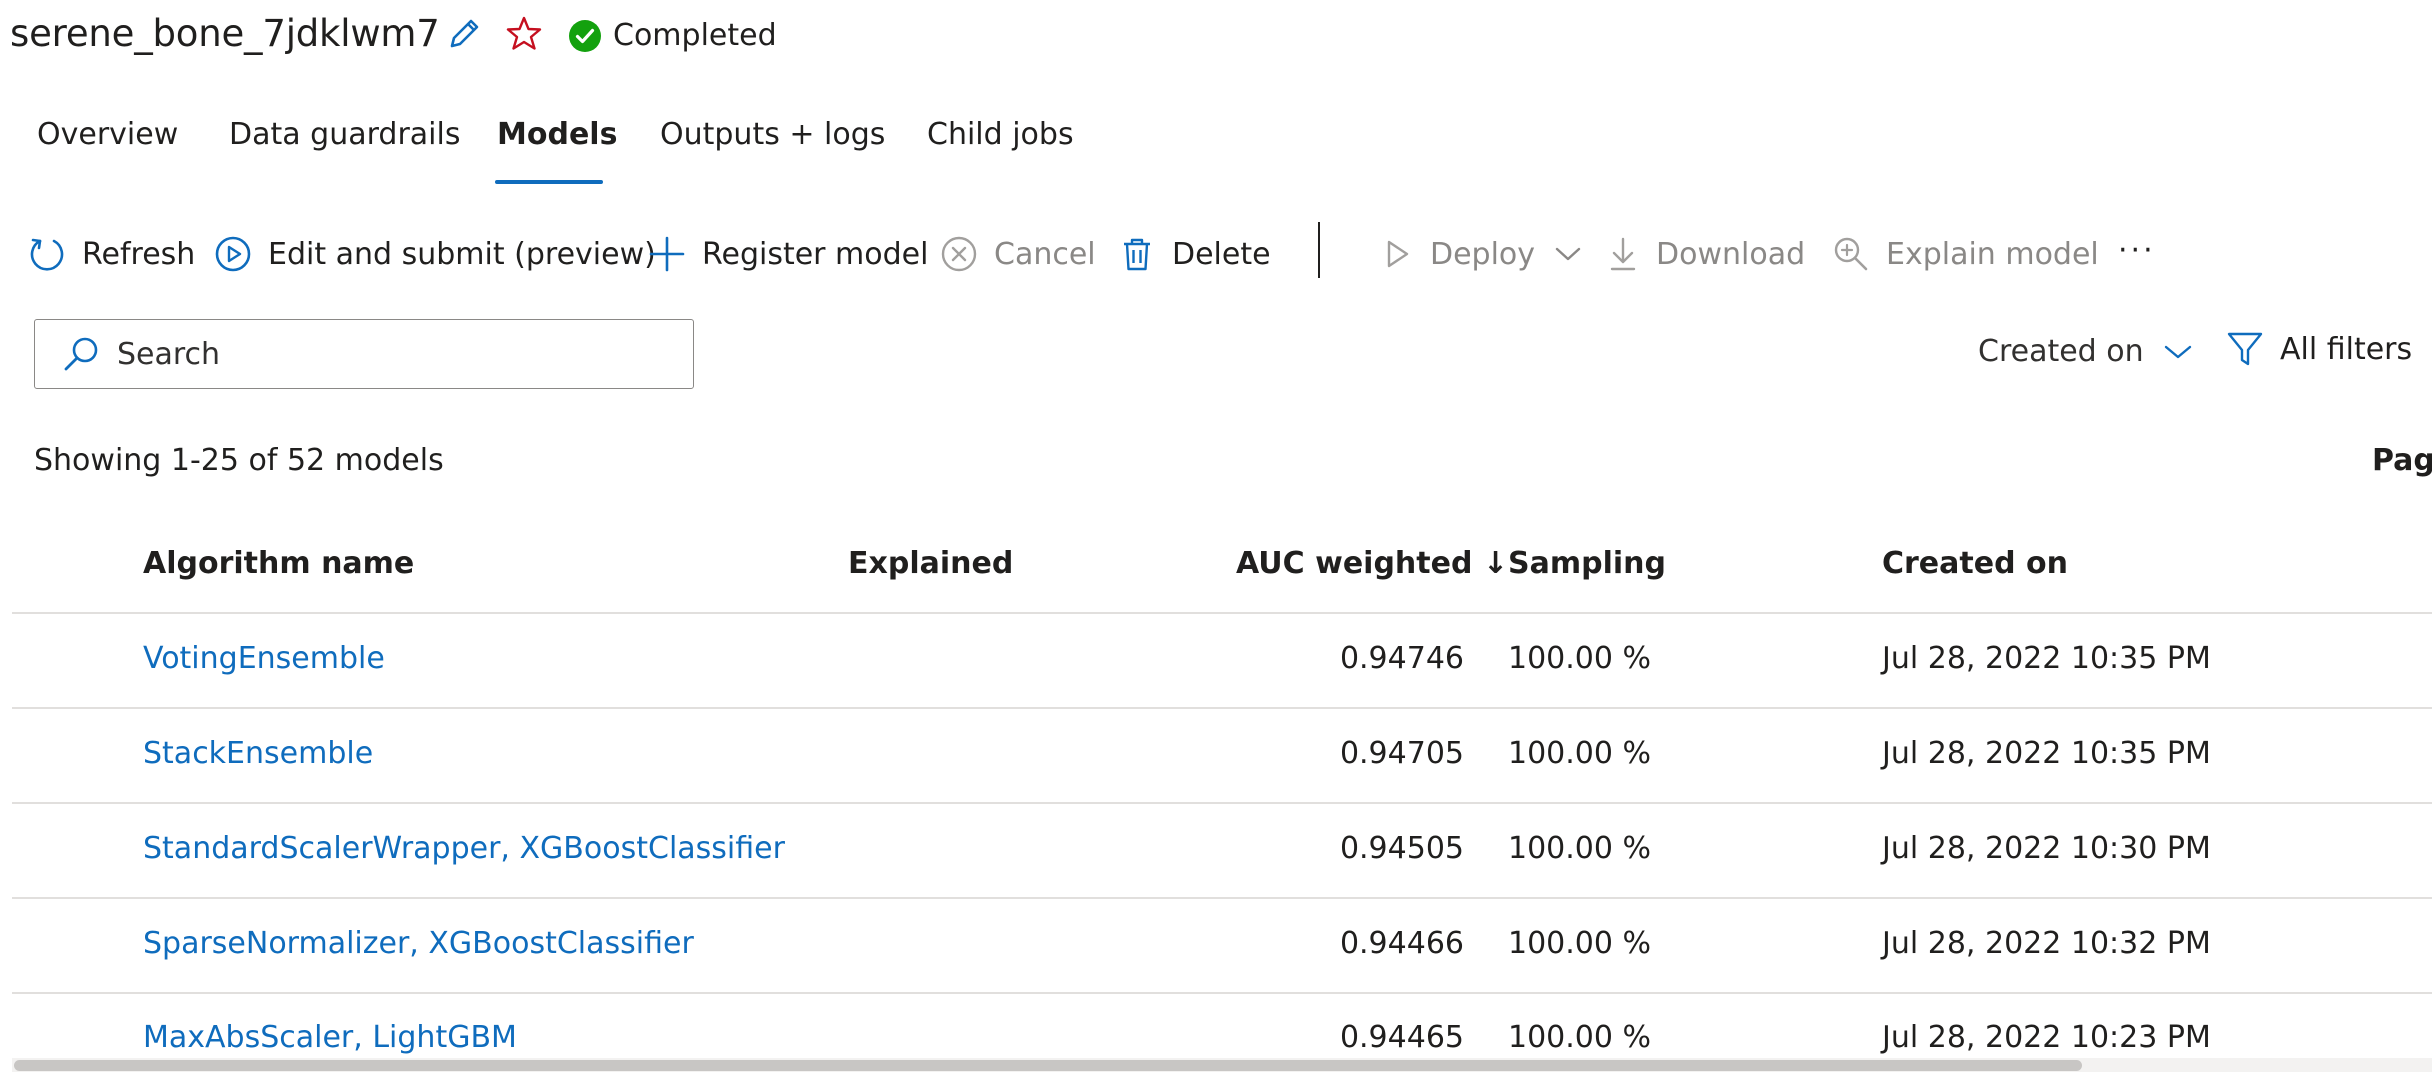 The width and height of the screenshot is (2432, 1074). I want to click on zoom-in-icon, so click(1851, 254).